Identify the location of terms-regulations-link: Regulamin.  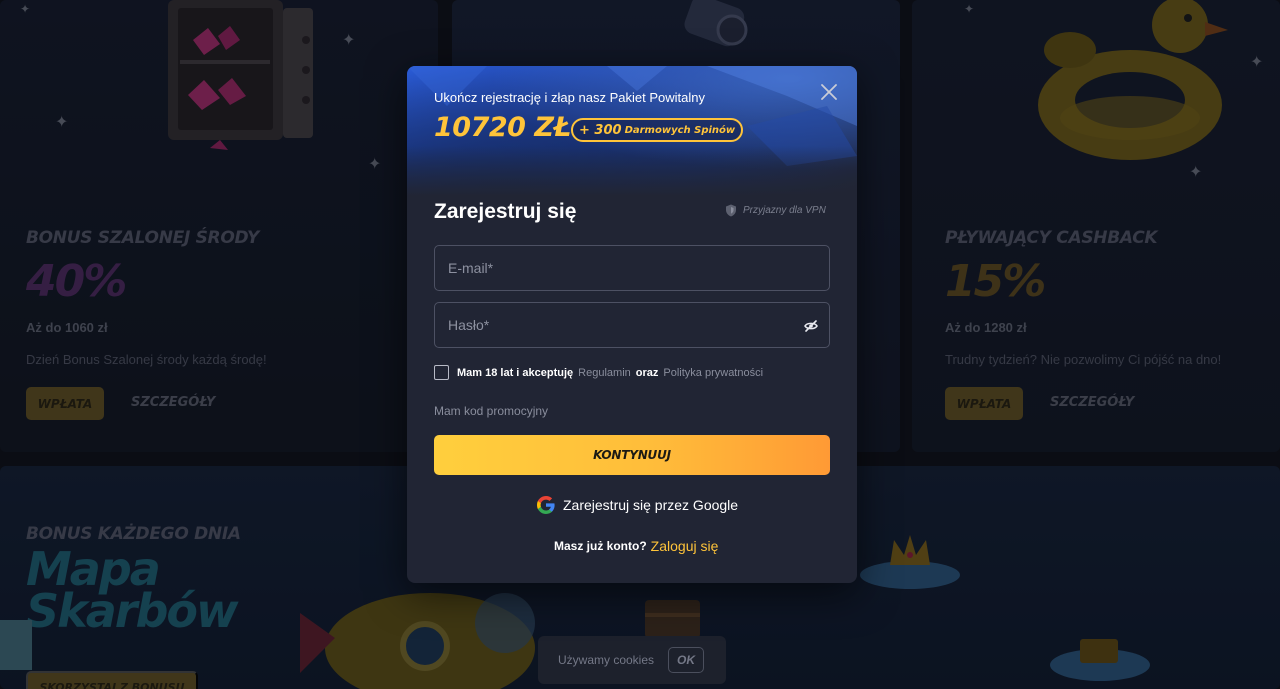
(604, 373).